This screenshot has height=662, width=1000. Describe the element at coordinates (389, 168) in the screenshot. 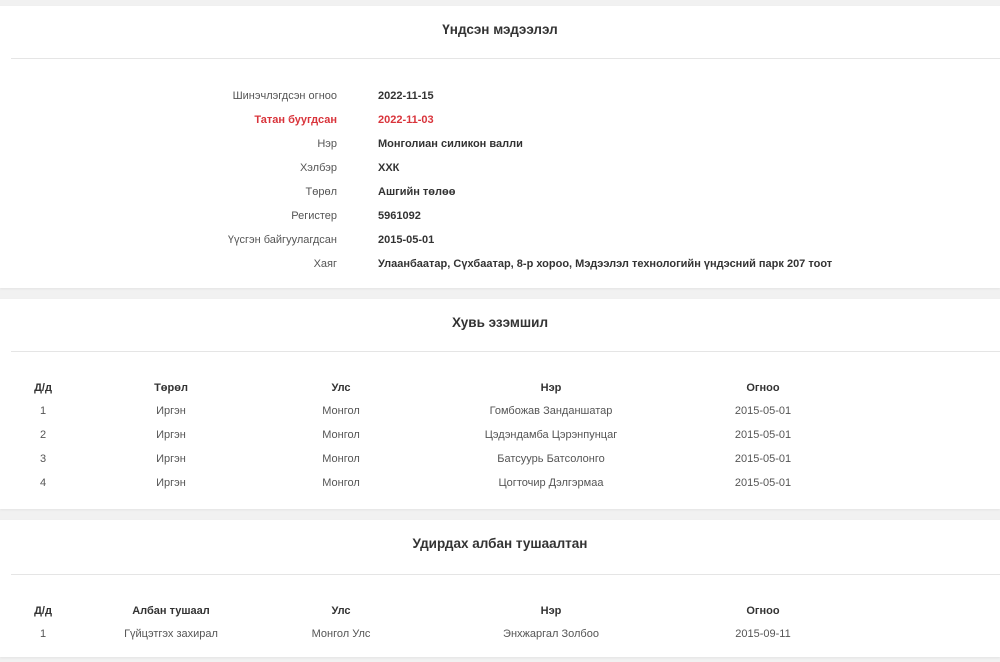

I see `info-value: ХХК` at that location.